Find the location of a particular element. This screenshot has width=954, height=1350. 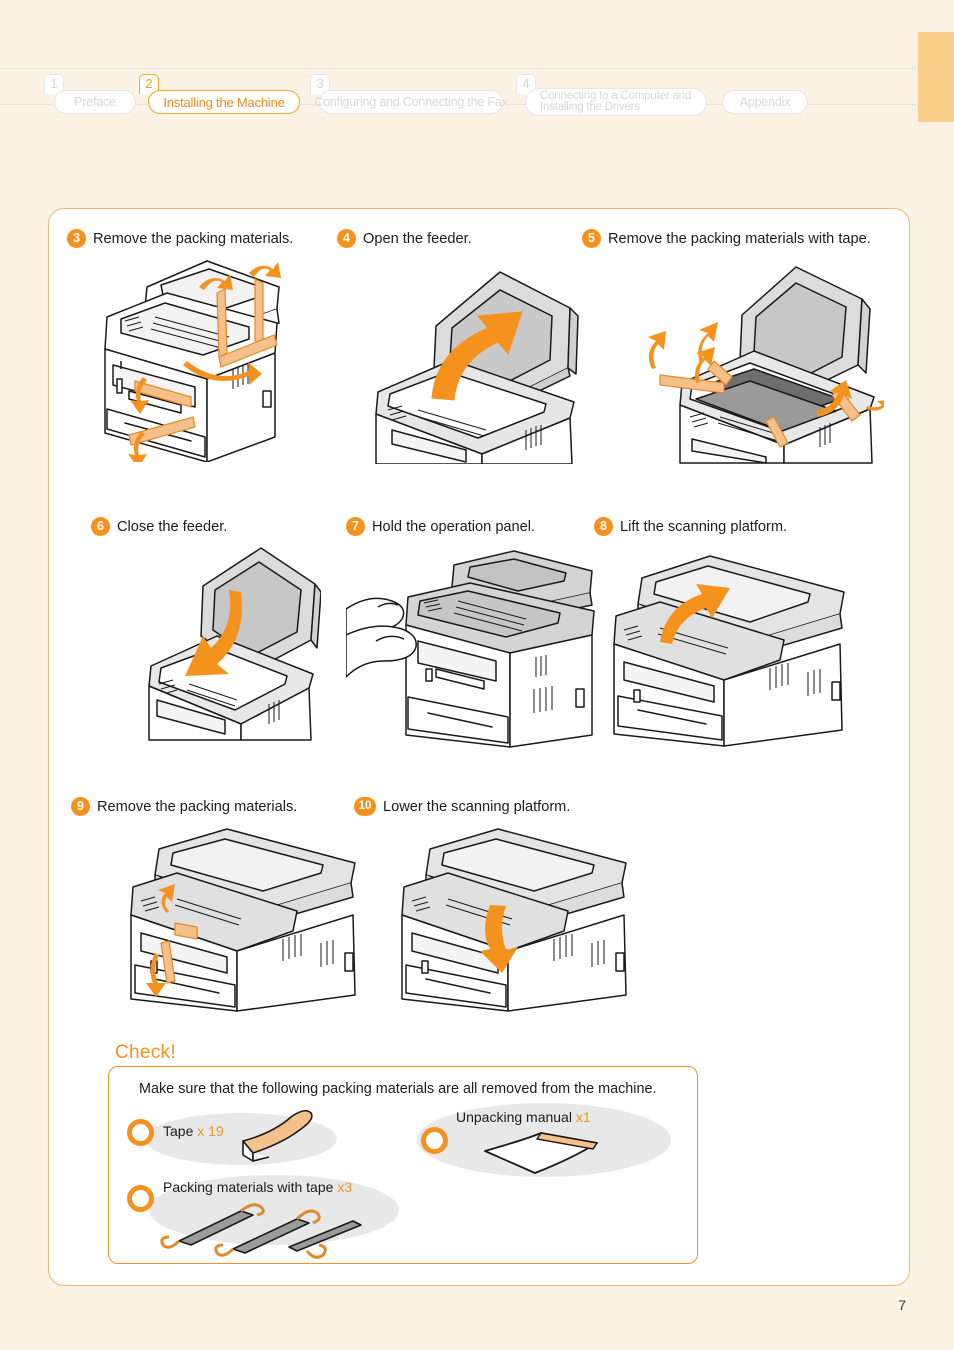

step-8-text: Lift the scanning platform. is located at coordinates (704, 526).